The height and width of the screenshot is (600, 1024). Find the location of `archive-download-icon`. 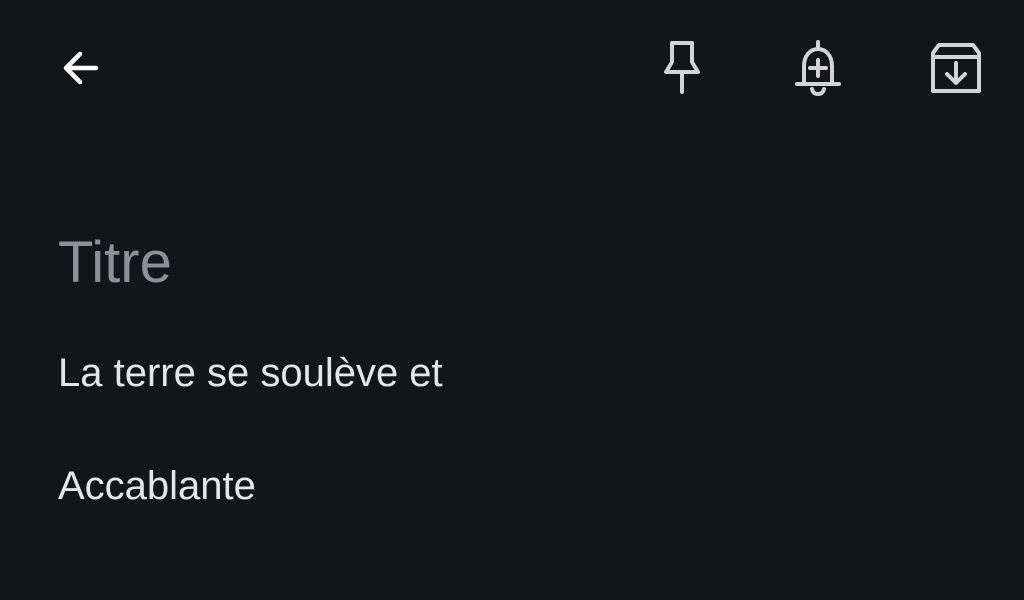

archive-download-icon is located at coordinates (956, 68).